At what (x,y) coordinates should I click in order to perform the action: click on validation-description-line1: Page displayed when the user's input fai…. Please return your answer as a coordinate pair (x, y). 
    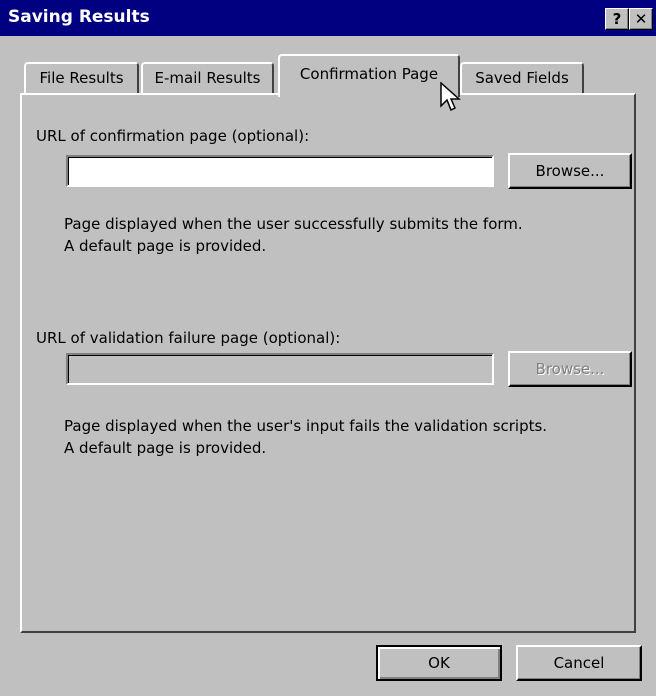
    Looking at the image, I should click on (306, 426).